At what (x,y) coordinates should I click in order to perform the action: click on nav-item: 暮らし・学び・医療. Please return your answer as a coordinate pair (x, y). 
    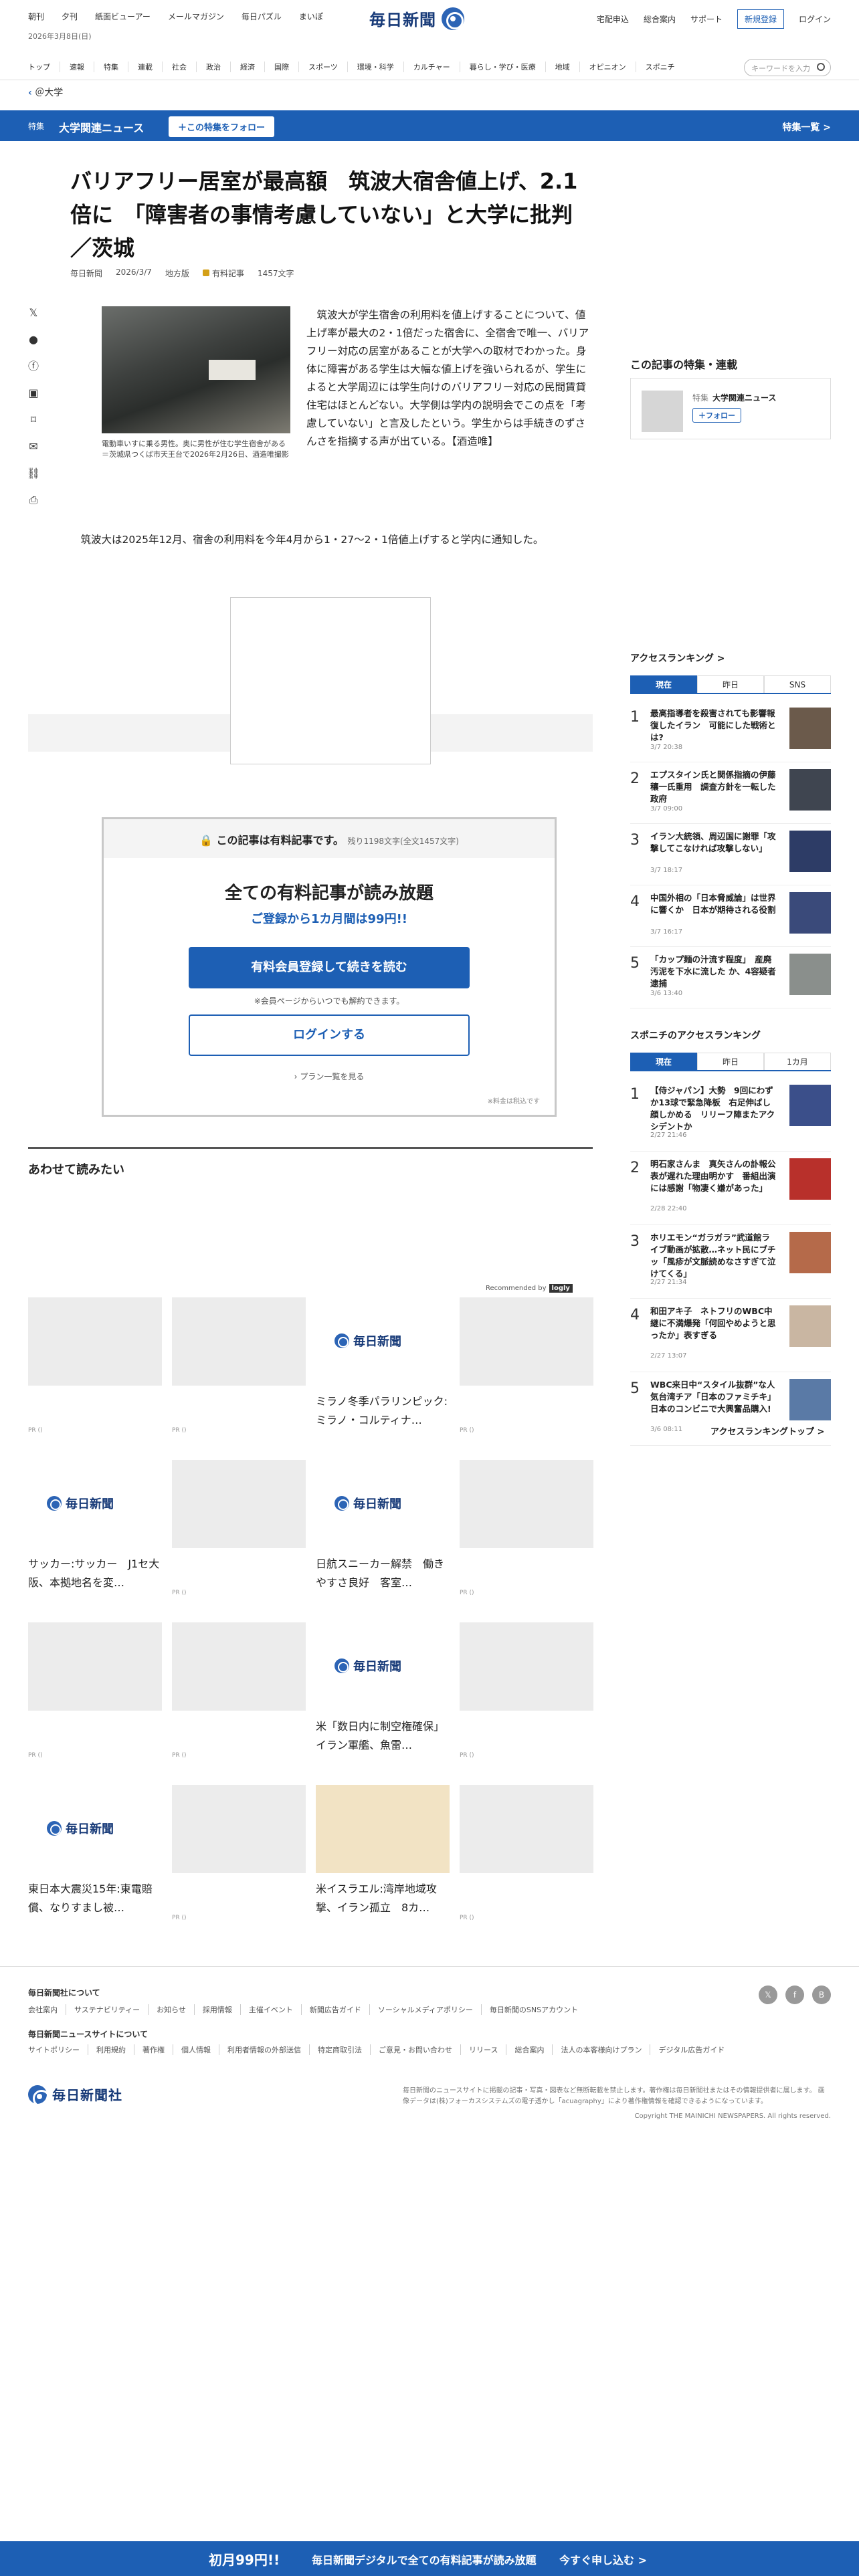
    Looking at the image, I should click on (503, 67).